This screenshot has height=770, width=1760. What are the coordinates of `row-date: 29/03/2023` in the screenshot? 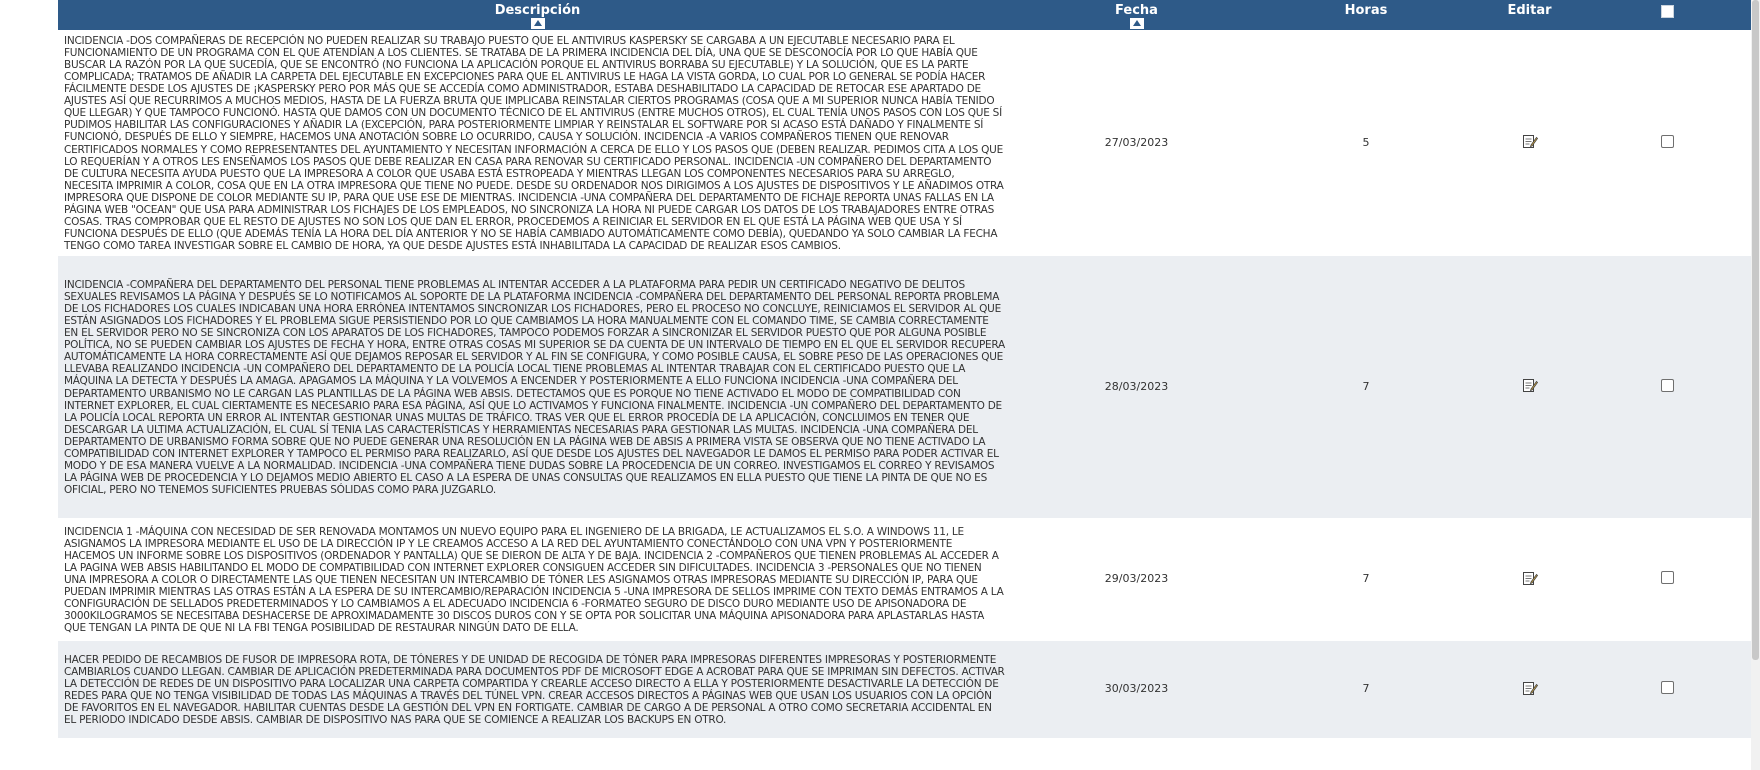 It's located at (1136, 579).